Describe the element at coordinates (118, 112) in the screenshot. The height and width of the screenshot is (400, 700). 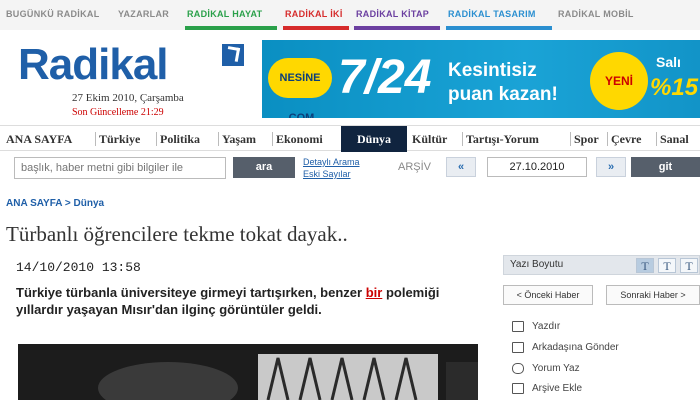
I see `last-updated: Son Güncelleme 21:29` at that location.